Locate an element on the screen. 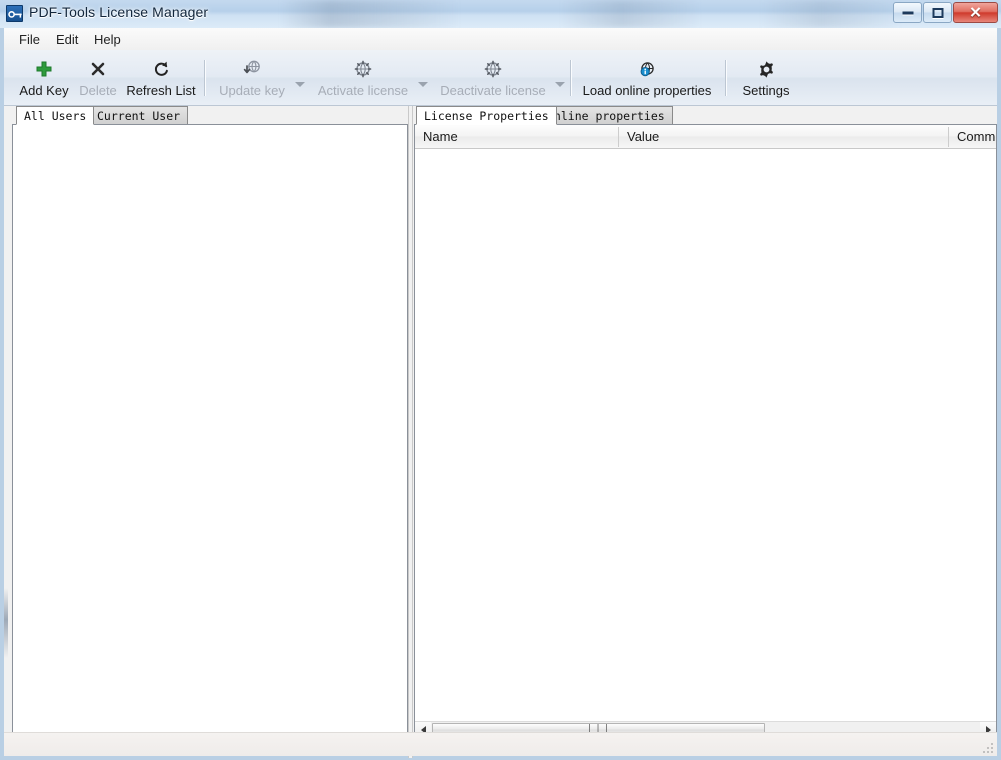 This screenshot has width=1001, height=760. plus-icon is located at coordinates (44, 69).